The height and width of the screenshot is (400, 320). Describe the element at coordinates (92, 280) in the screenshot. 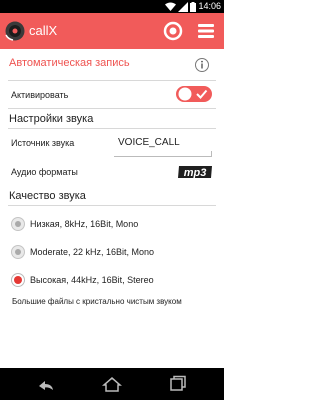

I see `quality-high-label: Высокая, 44kHz, 16Bit, Stereo` at that location.